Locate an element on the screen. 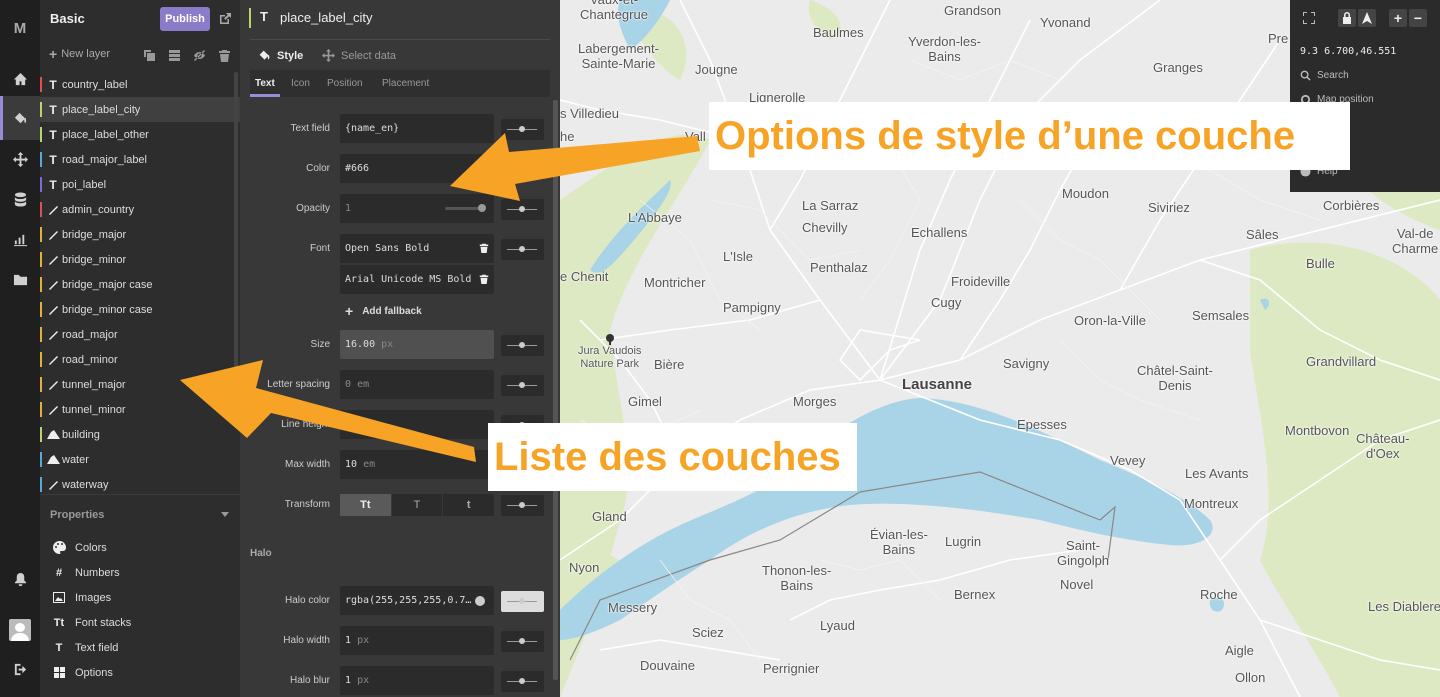  size-input: 16.00 px is located at coordinates (417, 344).